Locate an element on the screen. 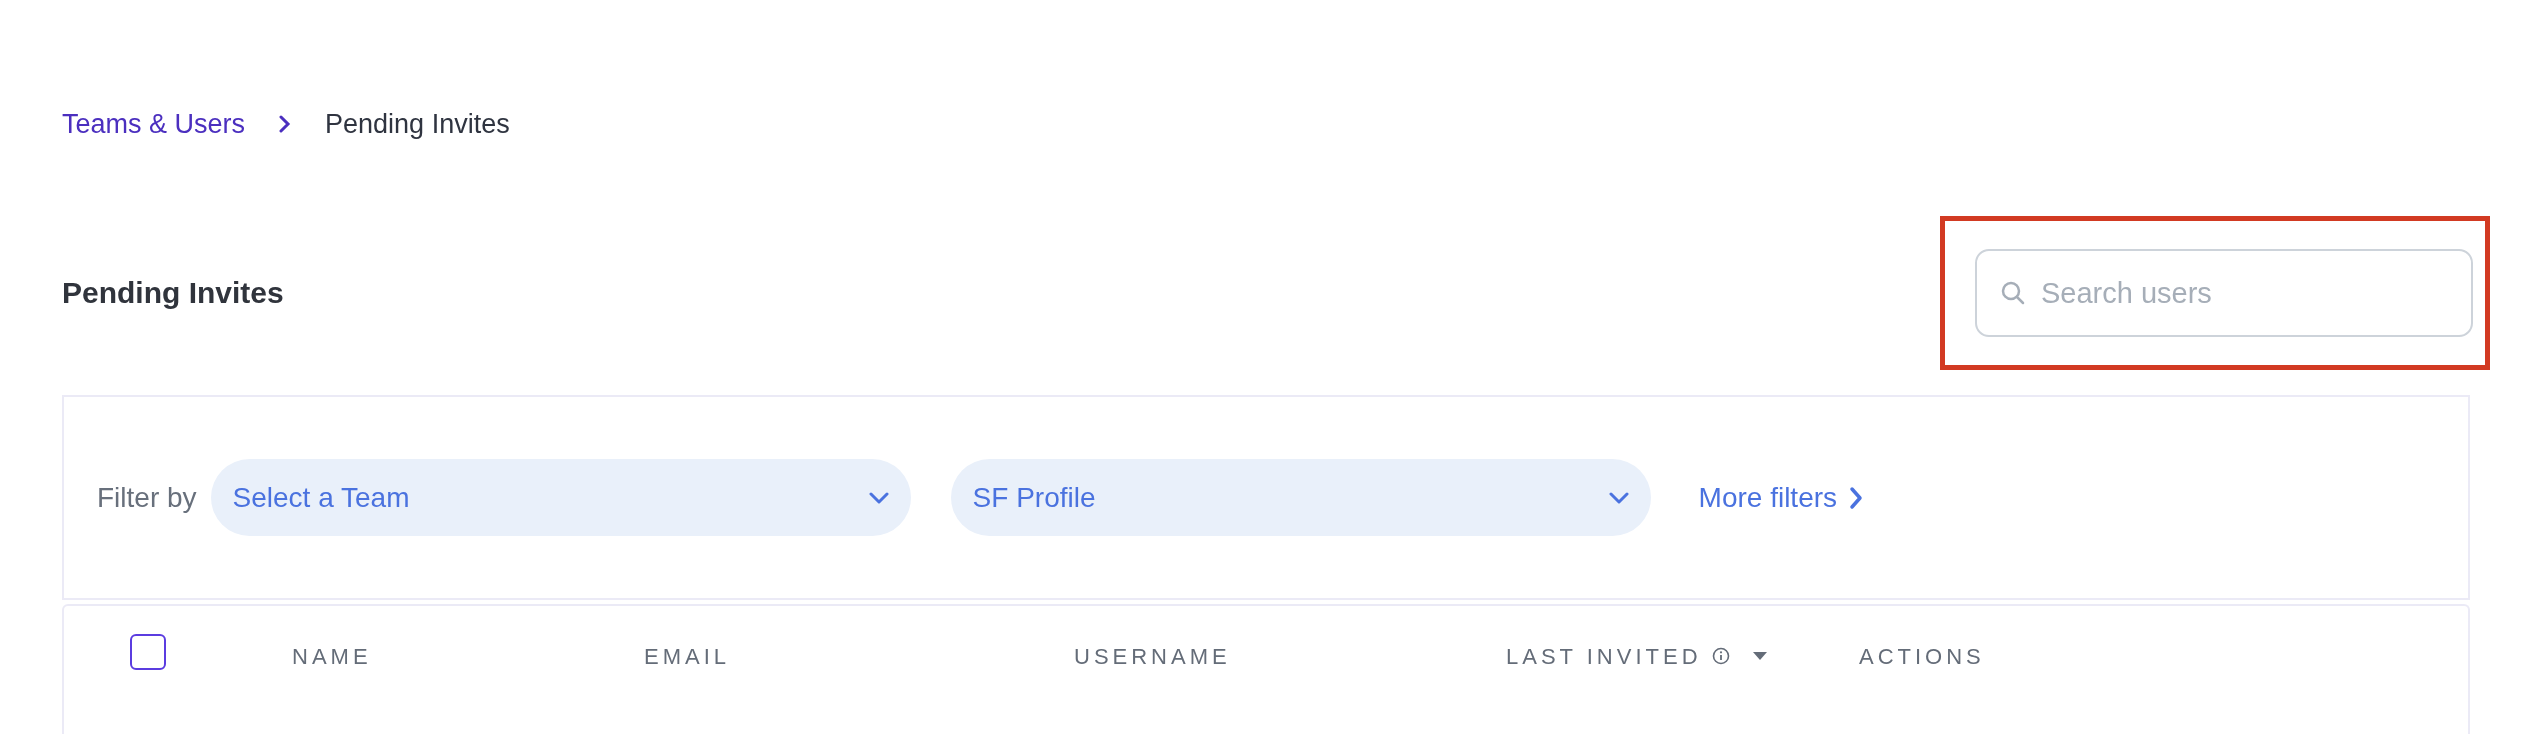 This screenshot has height=742, width=2526. column-header: LAST INVITED is located at coordinates (1604, 656).